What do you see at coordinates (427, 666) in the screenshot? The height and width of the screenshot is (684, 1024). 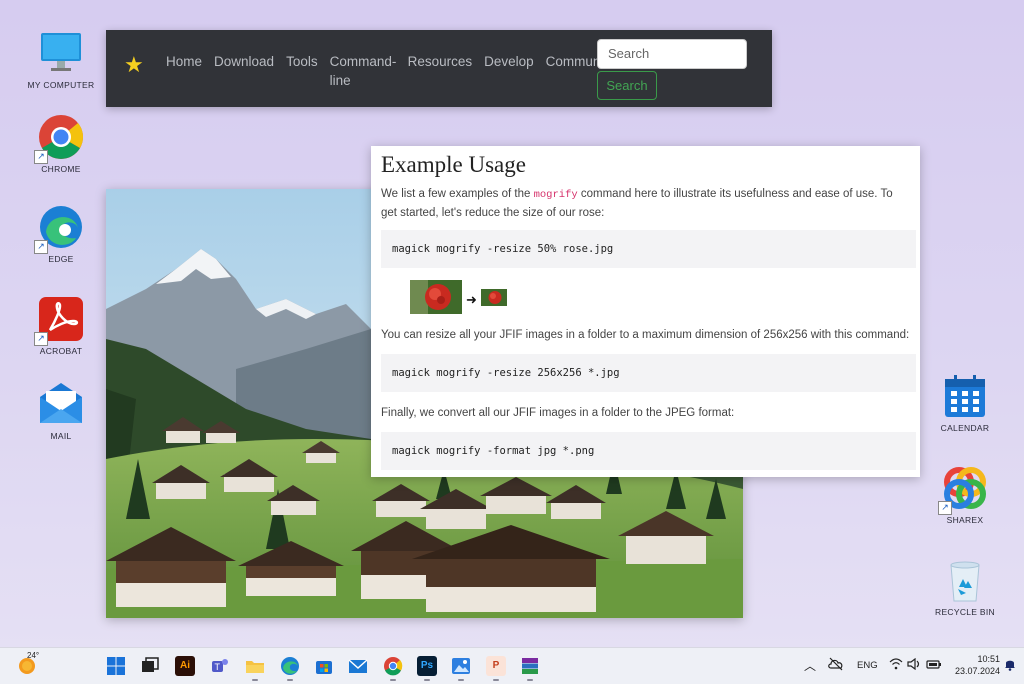 I see `photoshop-icon: Ps` at bounding box center [427, 666].